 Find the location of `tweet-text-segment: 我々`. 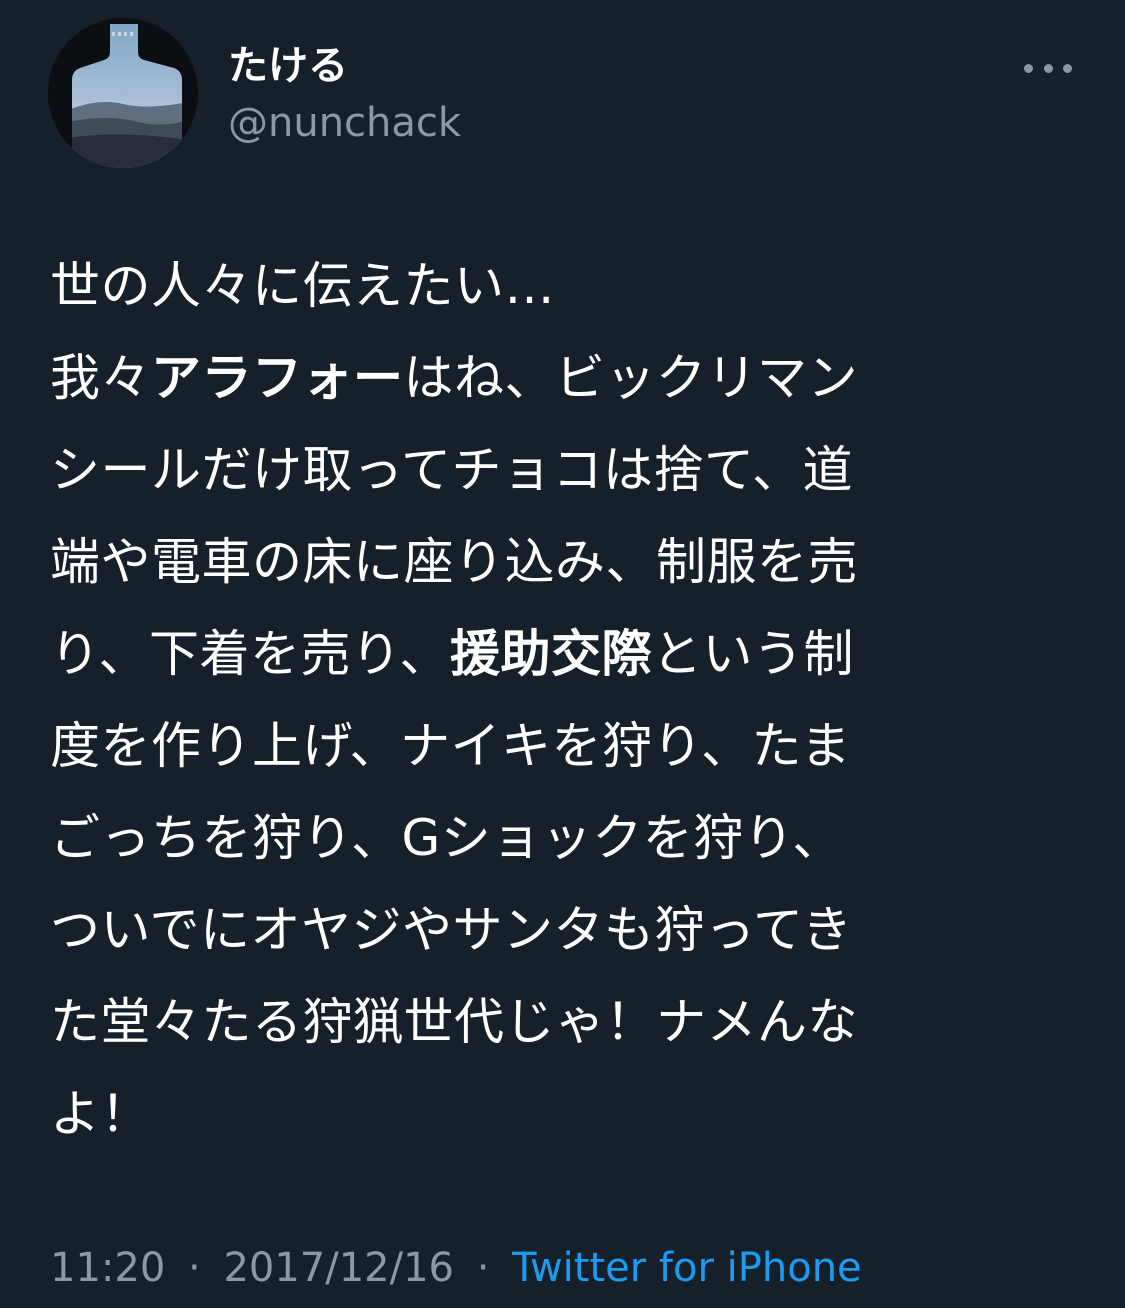

tweet-text-segment: 我々 is located at coordinates (100, 378).